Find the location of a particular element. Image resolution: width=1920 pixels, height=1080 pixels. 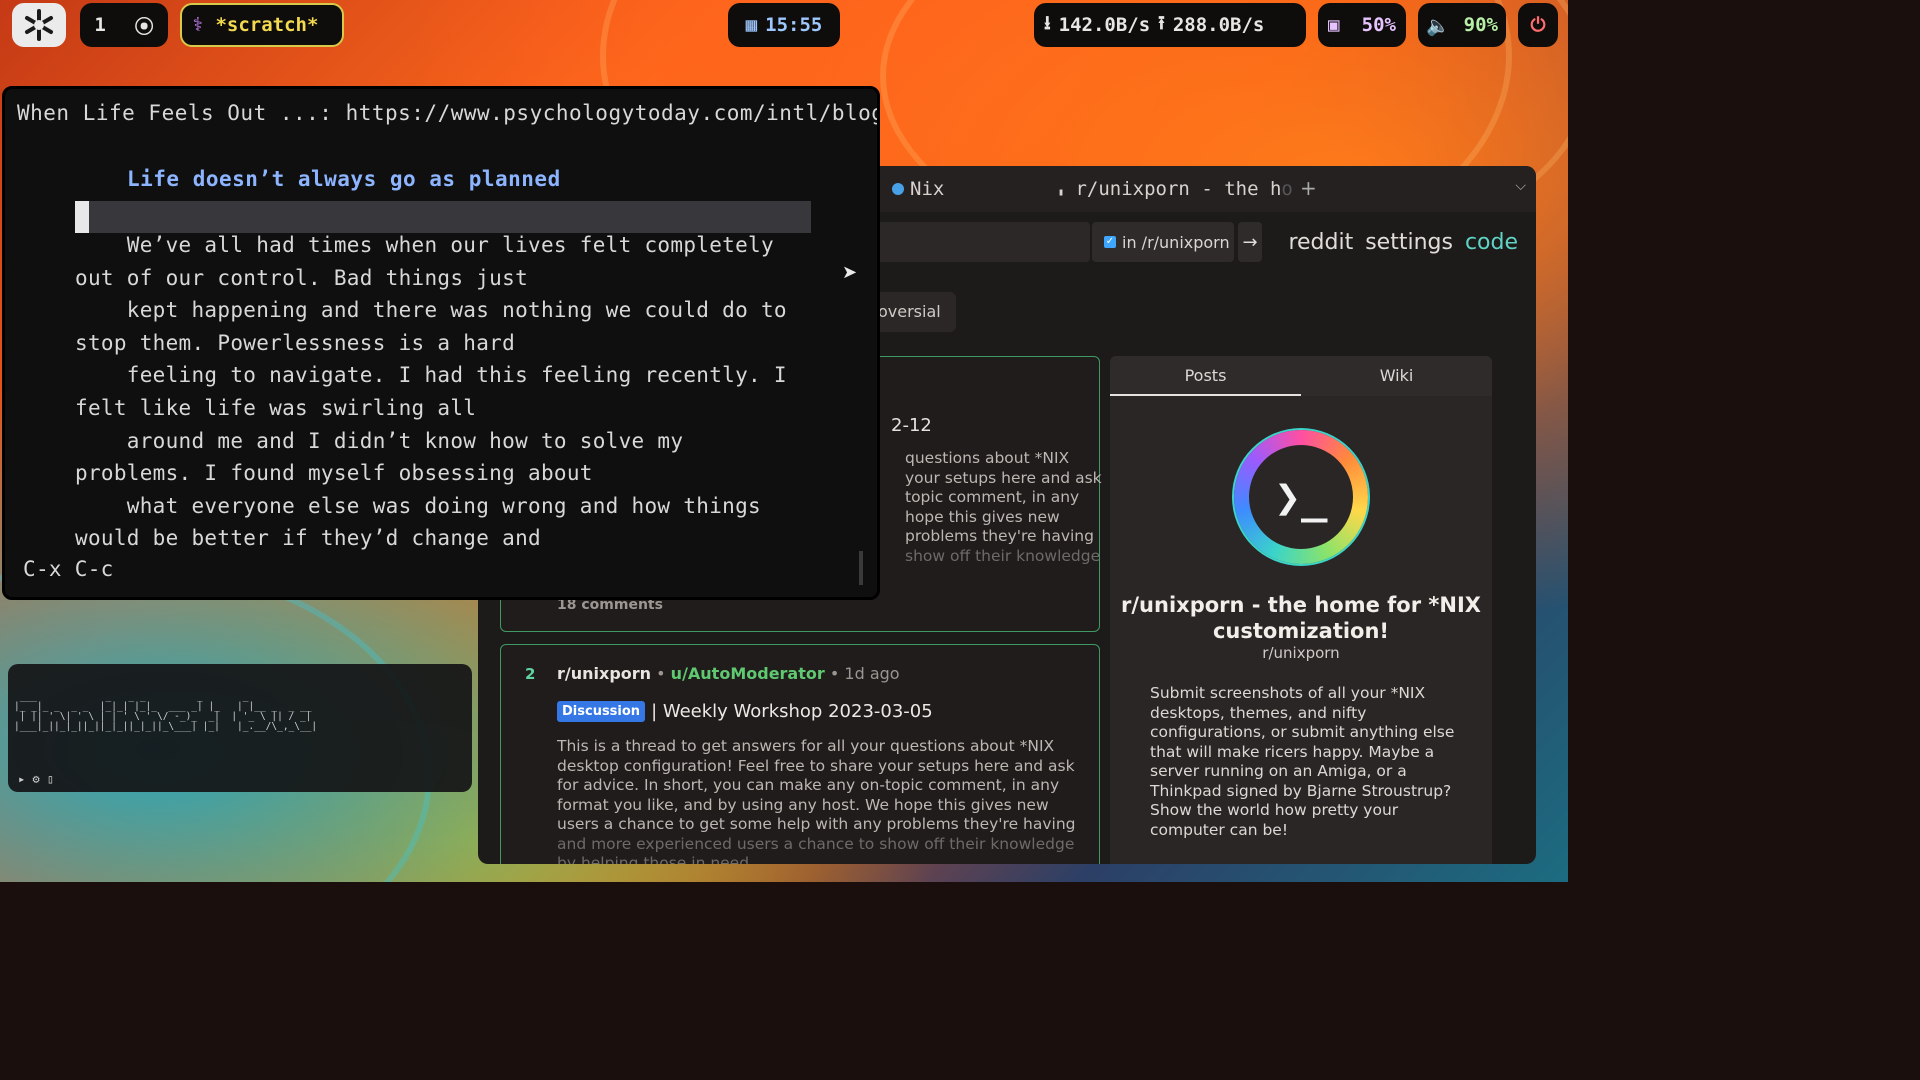

clock-widget: ▦ 15:55 is located at coordinates (784, 25).